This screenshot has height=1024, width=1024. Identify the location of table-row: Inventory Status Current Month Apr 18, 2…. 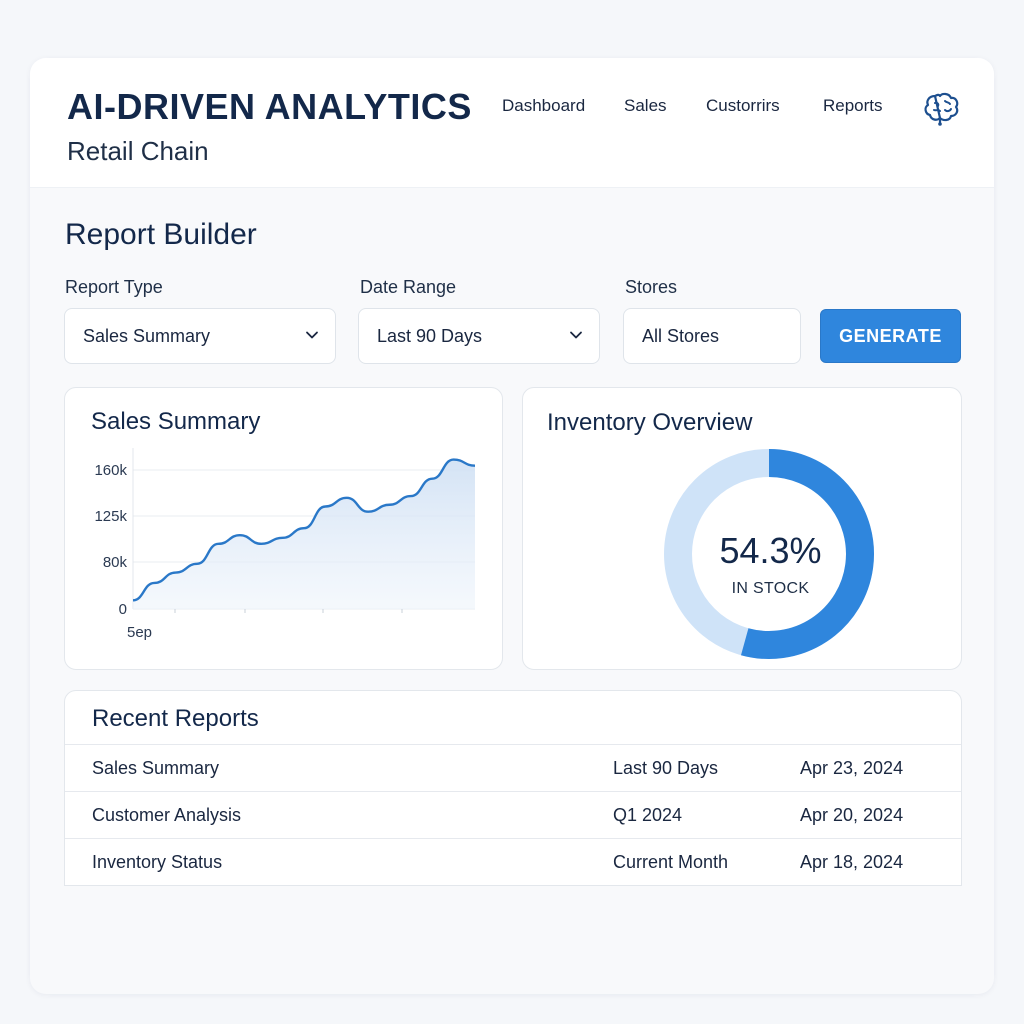
(513, 861).